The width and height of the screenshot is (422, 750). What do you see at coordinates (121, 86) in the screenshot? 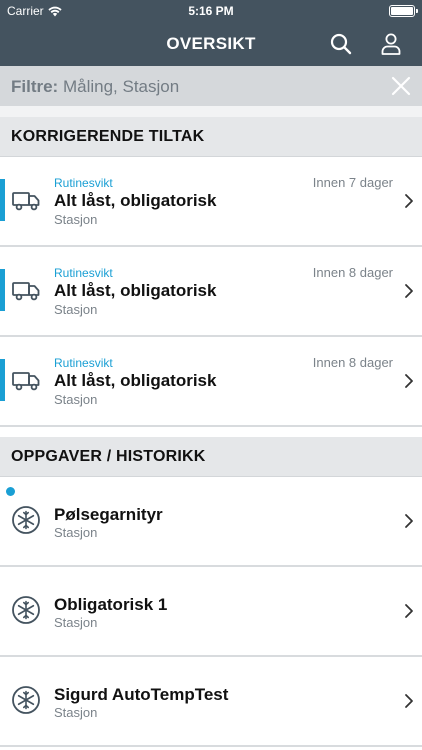
I see `filter-value: Måling, Stasjon` at bounding box center [121, 86].